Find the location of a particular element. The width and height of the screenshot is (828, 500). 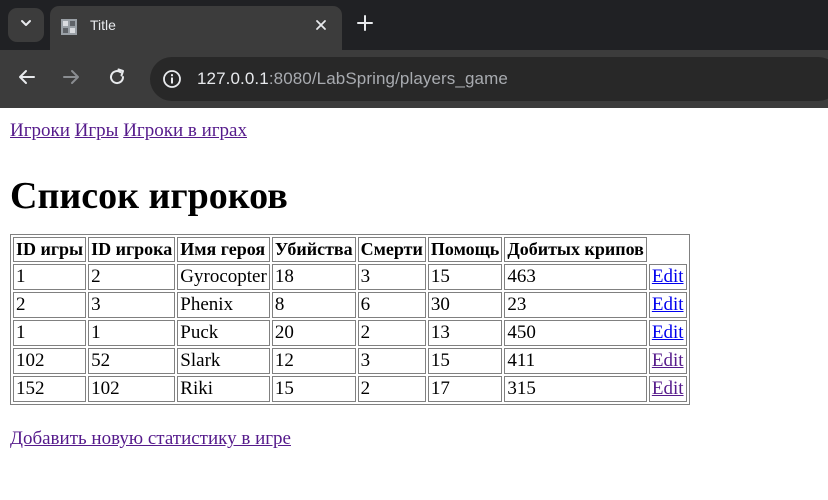

reload-icon is located at coordinates (117, 79).